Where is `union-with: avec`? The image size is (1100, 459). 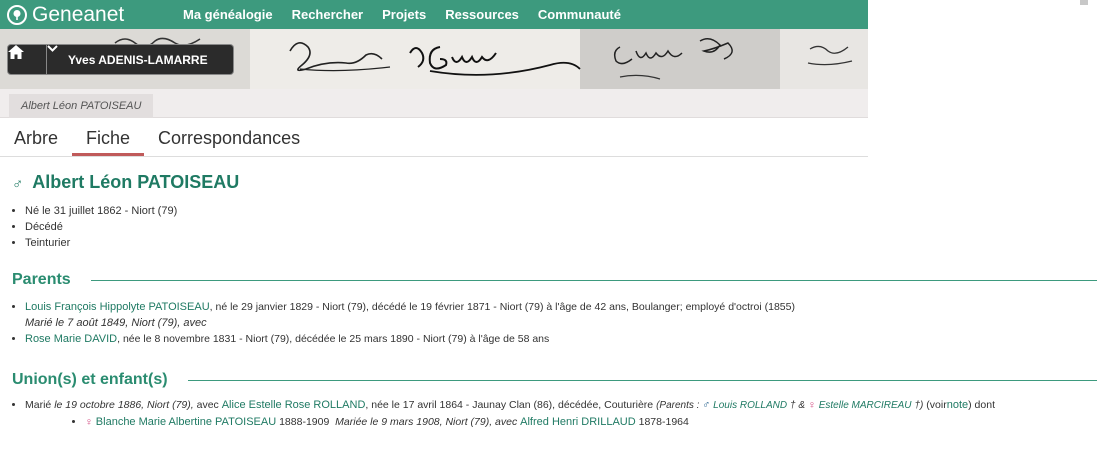
union-with: avec is located at coordinates (207, 405).